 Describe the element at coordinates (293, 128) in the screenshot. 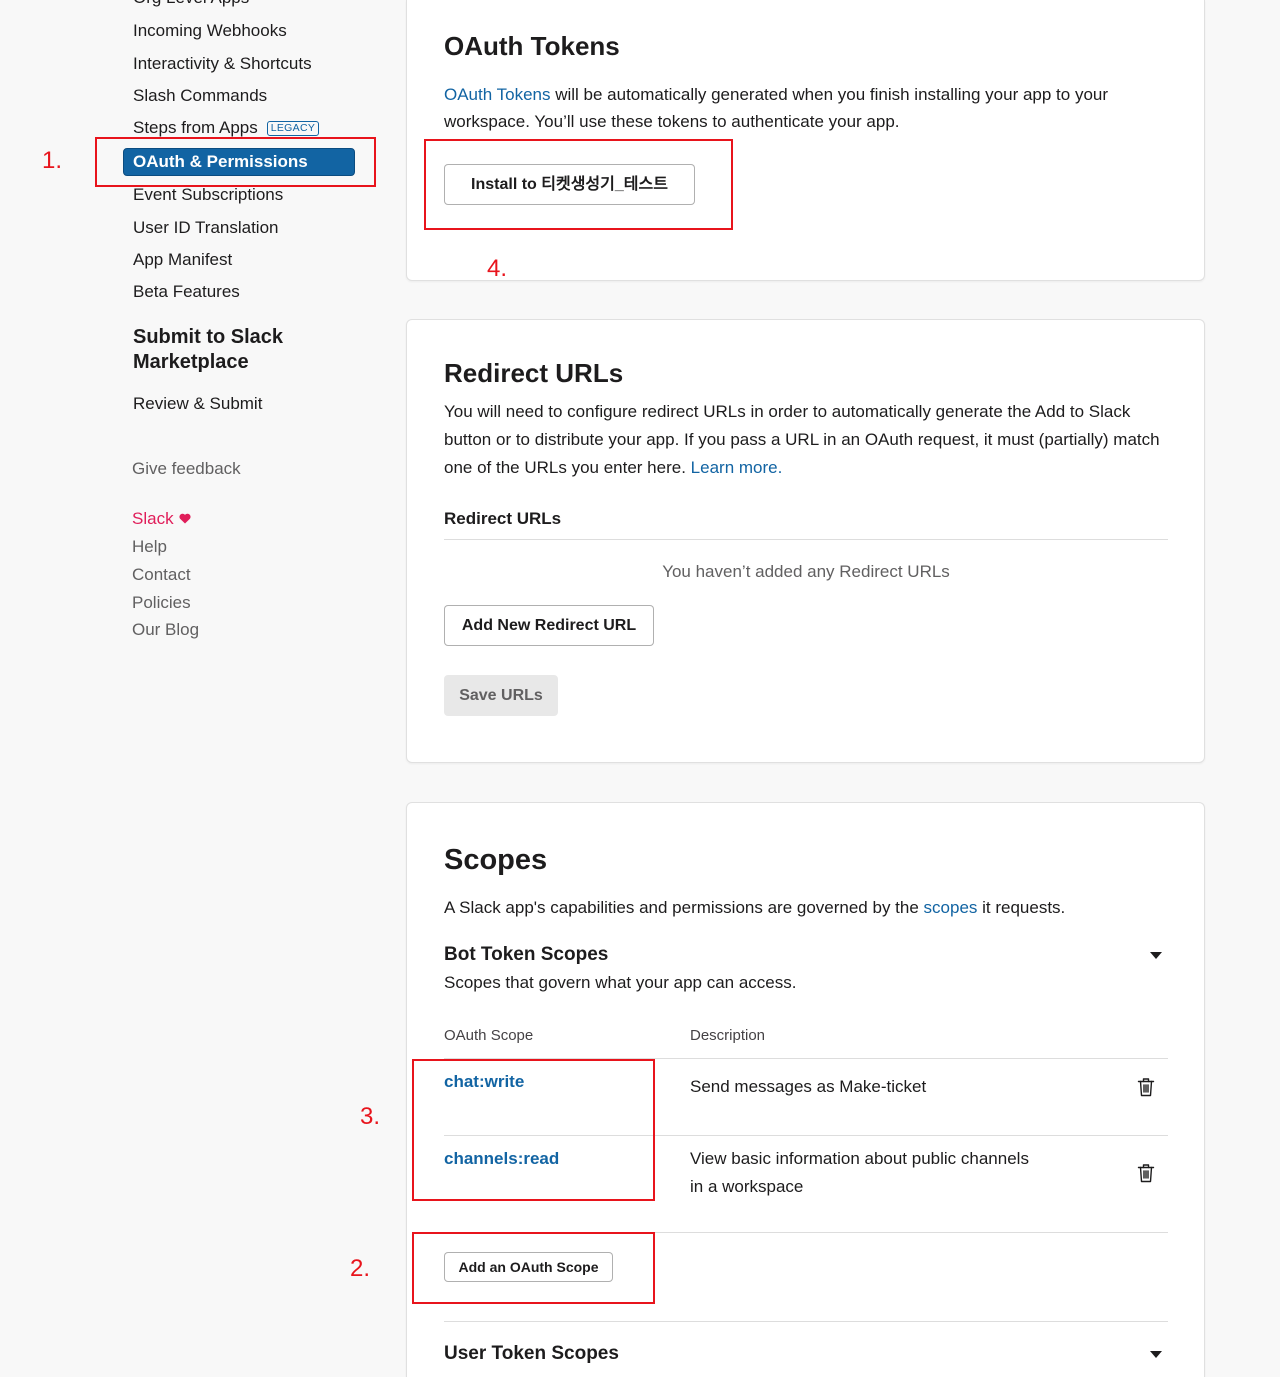

I see `legacy-badge: LEGACY` at that location.